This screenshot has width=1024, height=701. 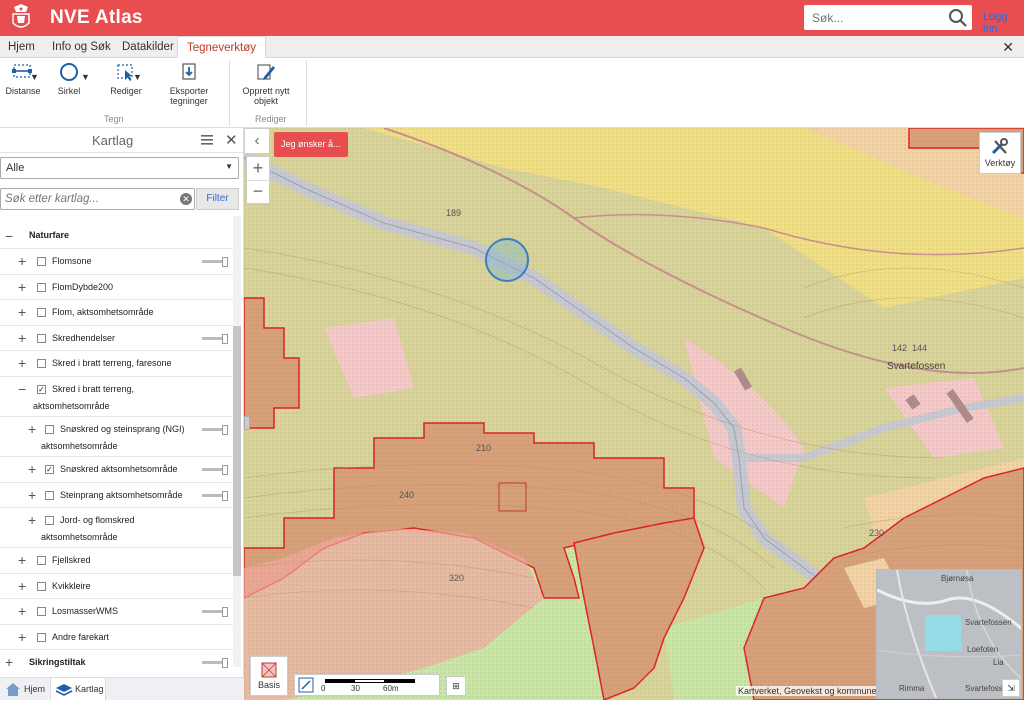 What do you see at coordinates (85, 611) in the screenshot?
I see `tree-label: LosmasserWMS` at bounding box center [85, 611].